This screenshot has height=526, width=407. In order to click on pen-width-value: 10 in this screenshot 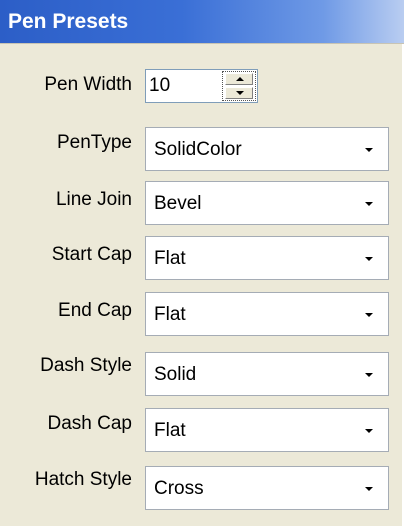, I will do `click(159, 86)`.